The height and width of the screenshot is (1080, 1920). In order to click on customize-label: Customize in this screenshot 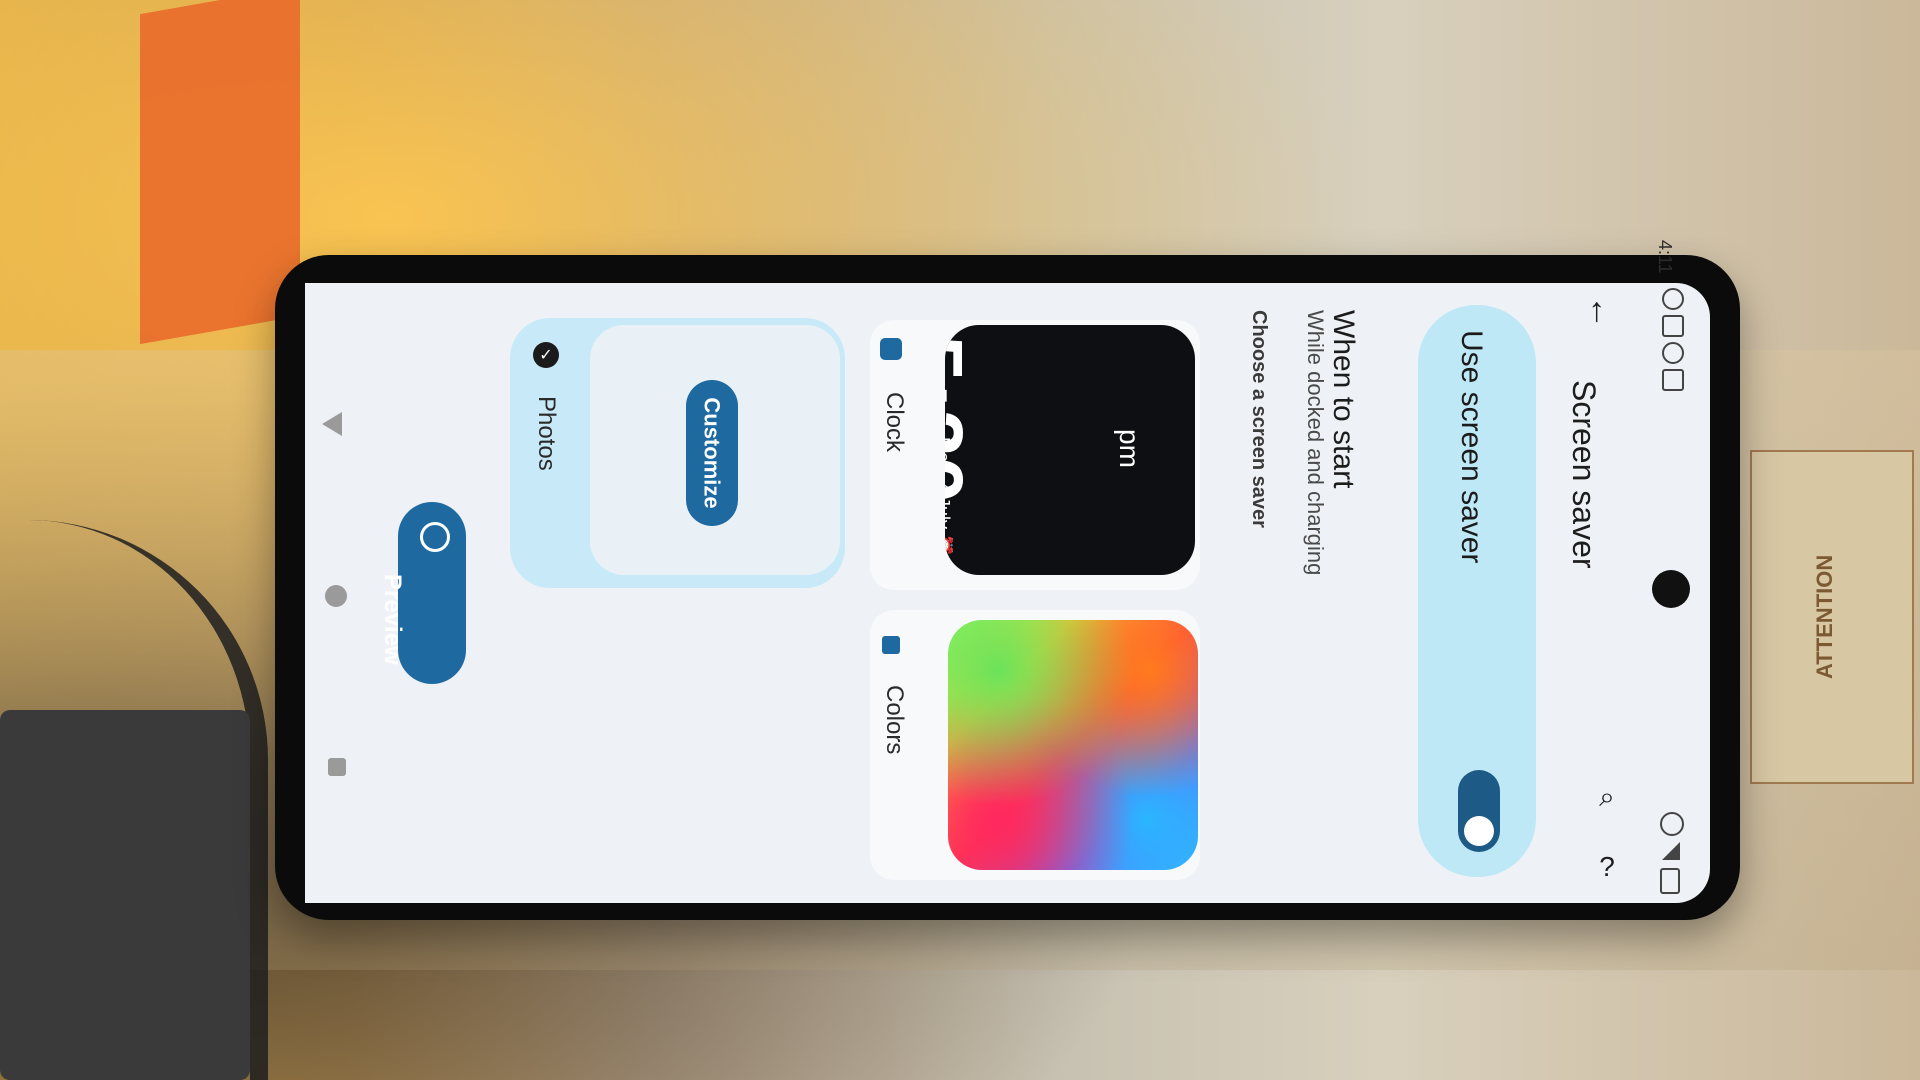, I will do `click(712, 453)`.